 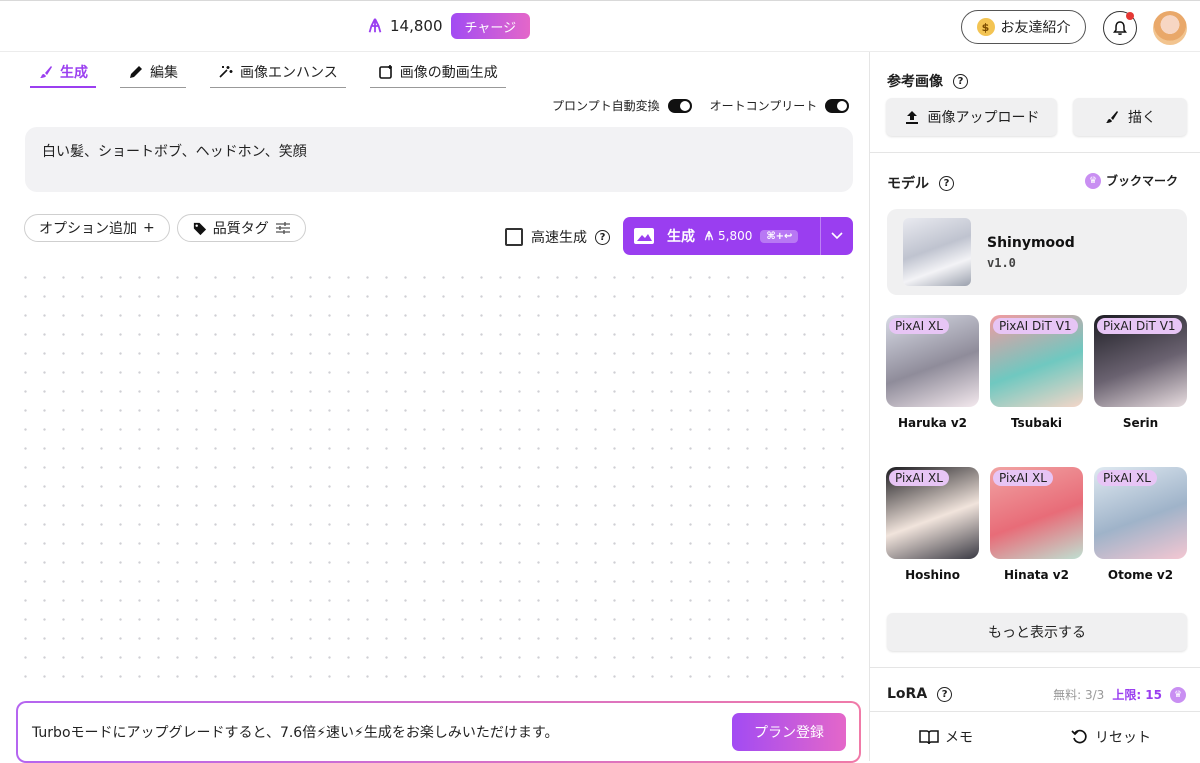 I want to click on model-item: PixAI XL Otome v2, so click(x=1140, y=543).